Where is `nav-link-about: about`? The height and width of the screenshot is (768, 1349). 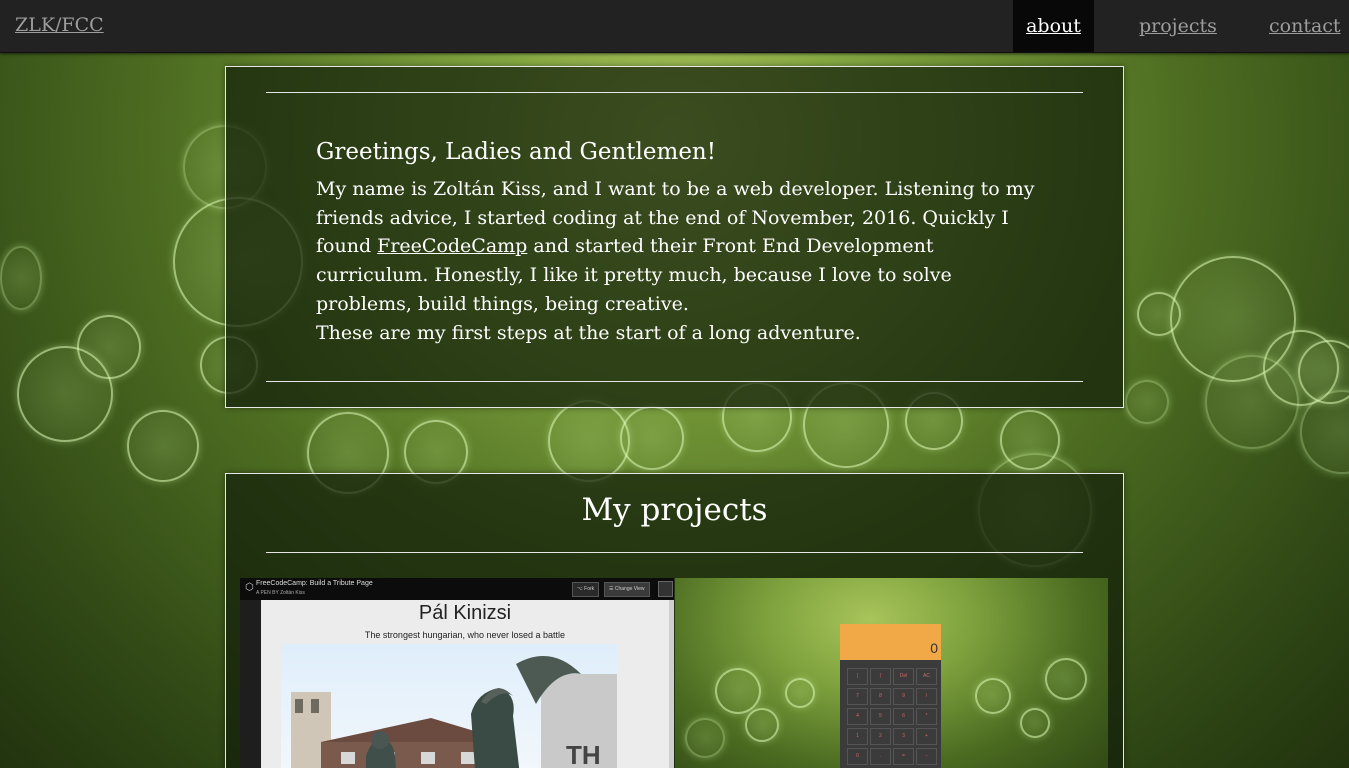 nav-link-about: about is located at coordinates (1053, 26).